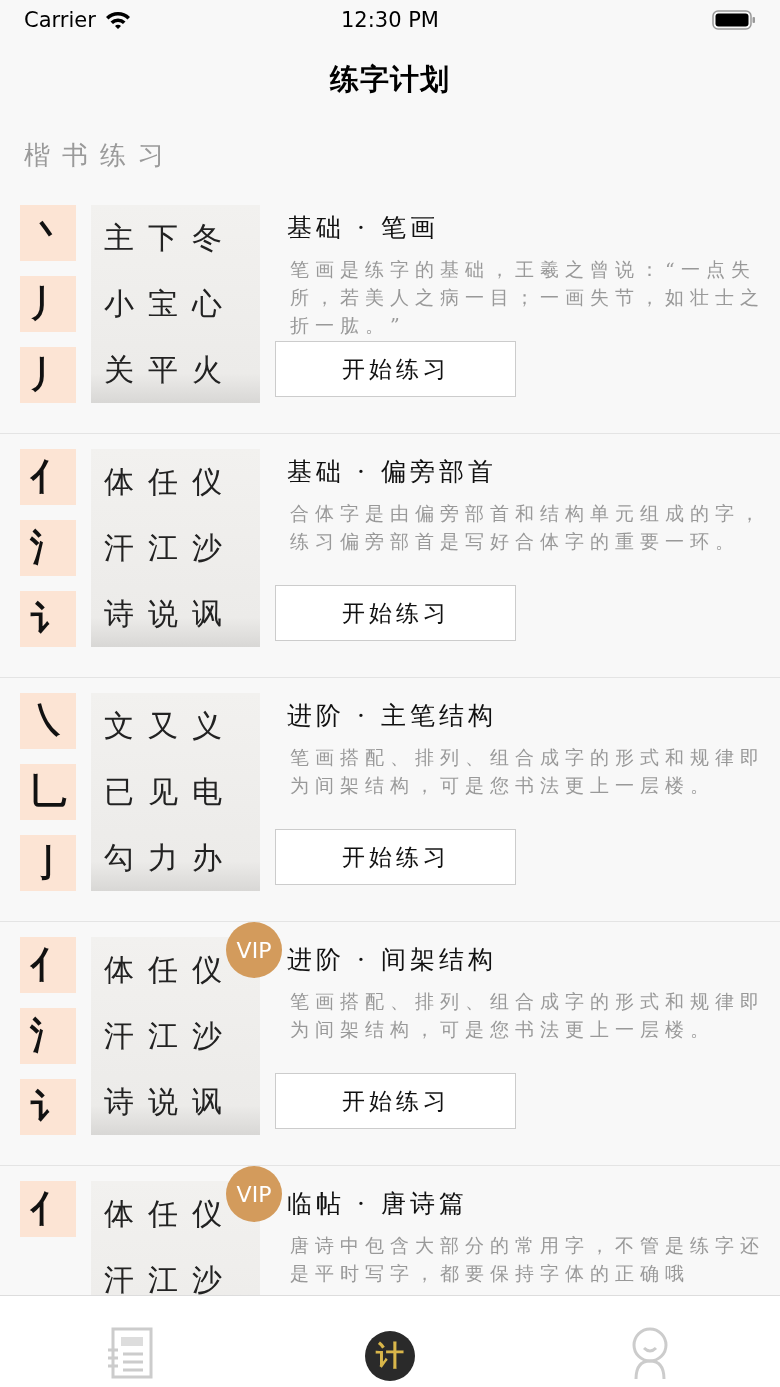  What do you see at coordinates (119, 369) in the screenshot?
I see `practice-character: 关` at bounding box center [119, 369].